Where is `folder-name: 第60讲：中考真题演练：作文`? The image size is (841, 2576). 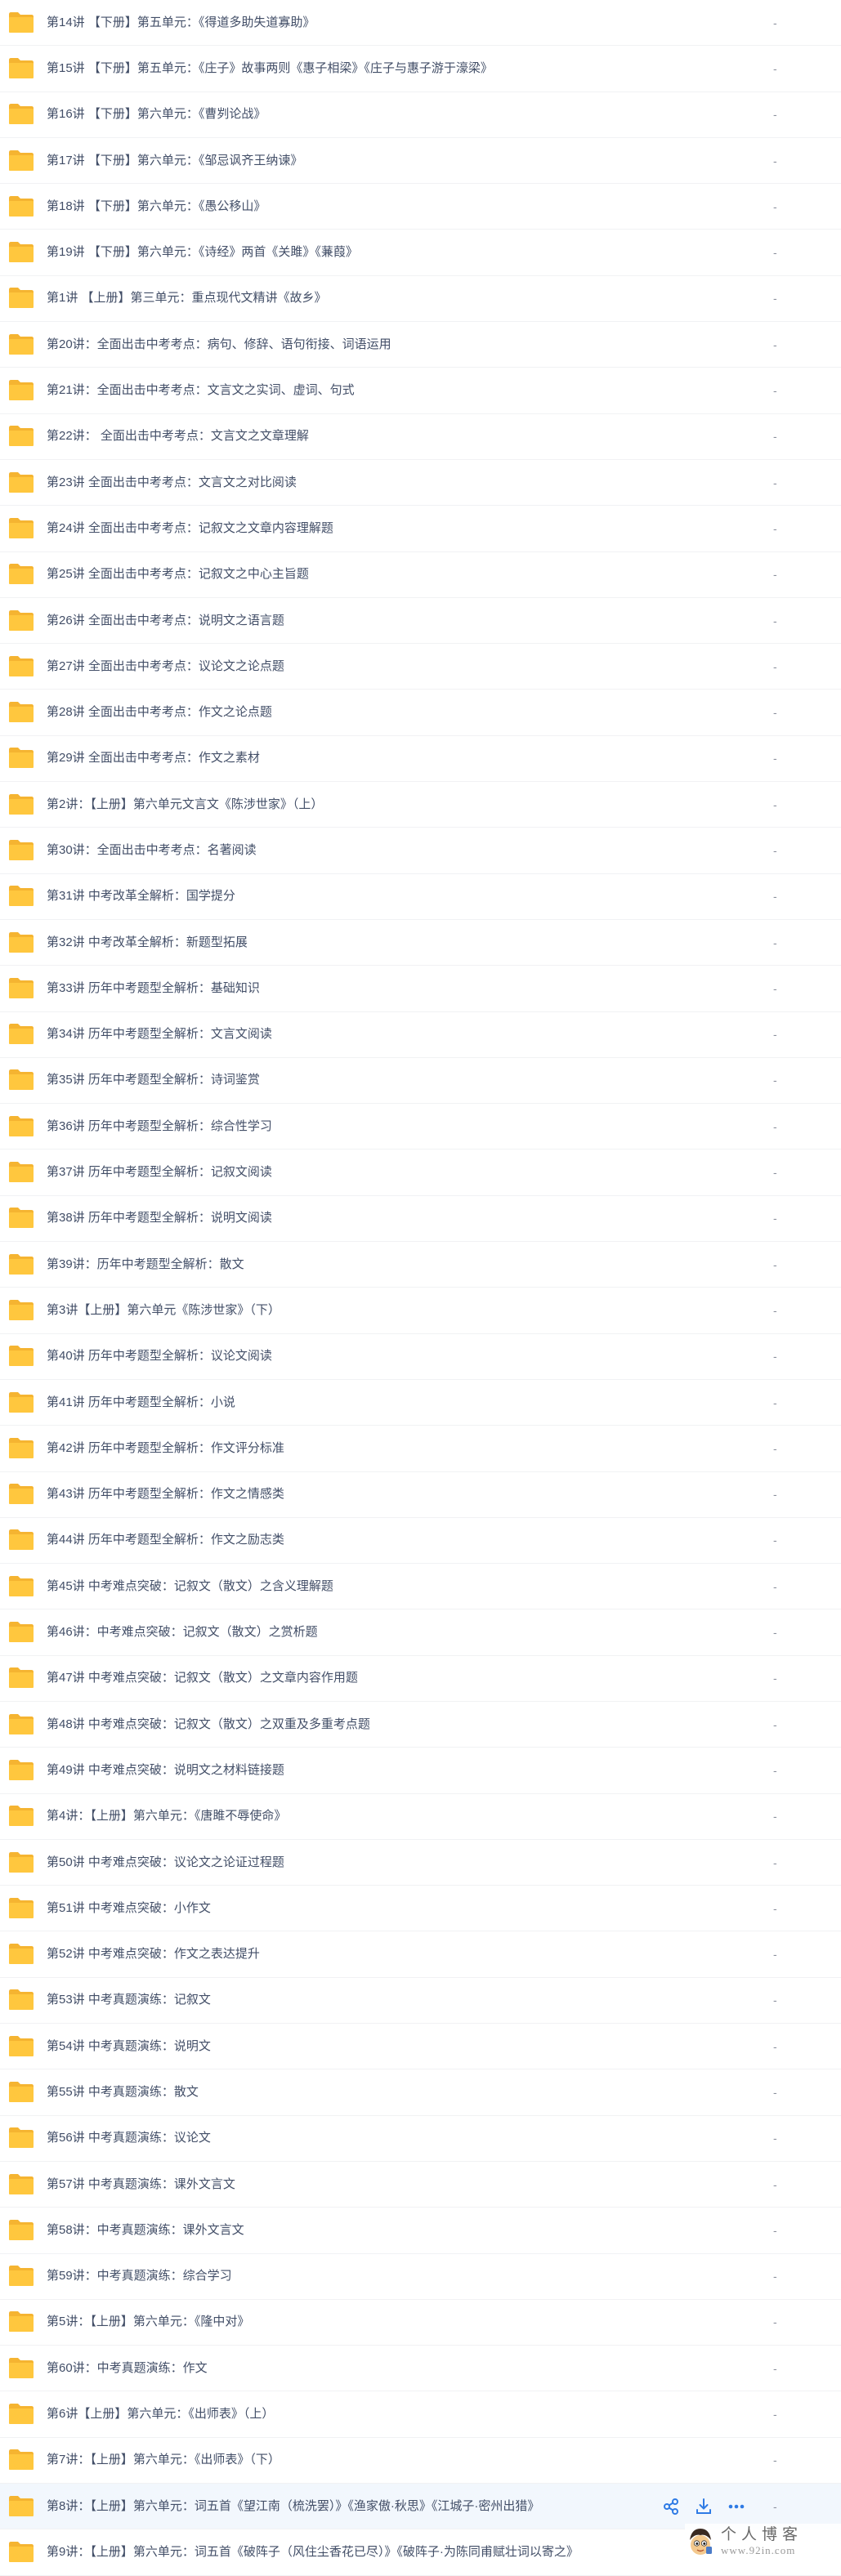
folder-name: 第60讲：中考真题演练：作文 is located at coordinates (128, 2369).